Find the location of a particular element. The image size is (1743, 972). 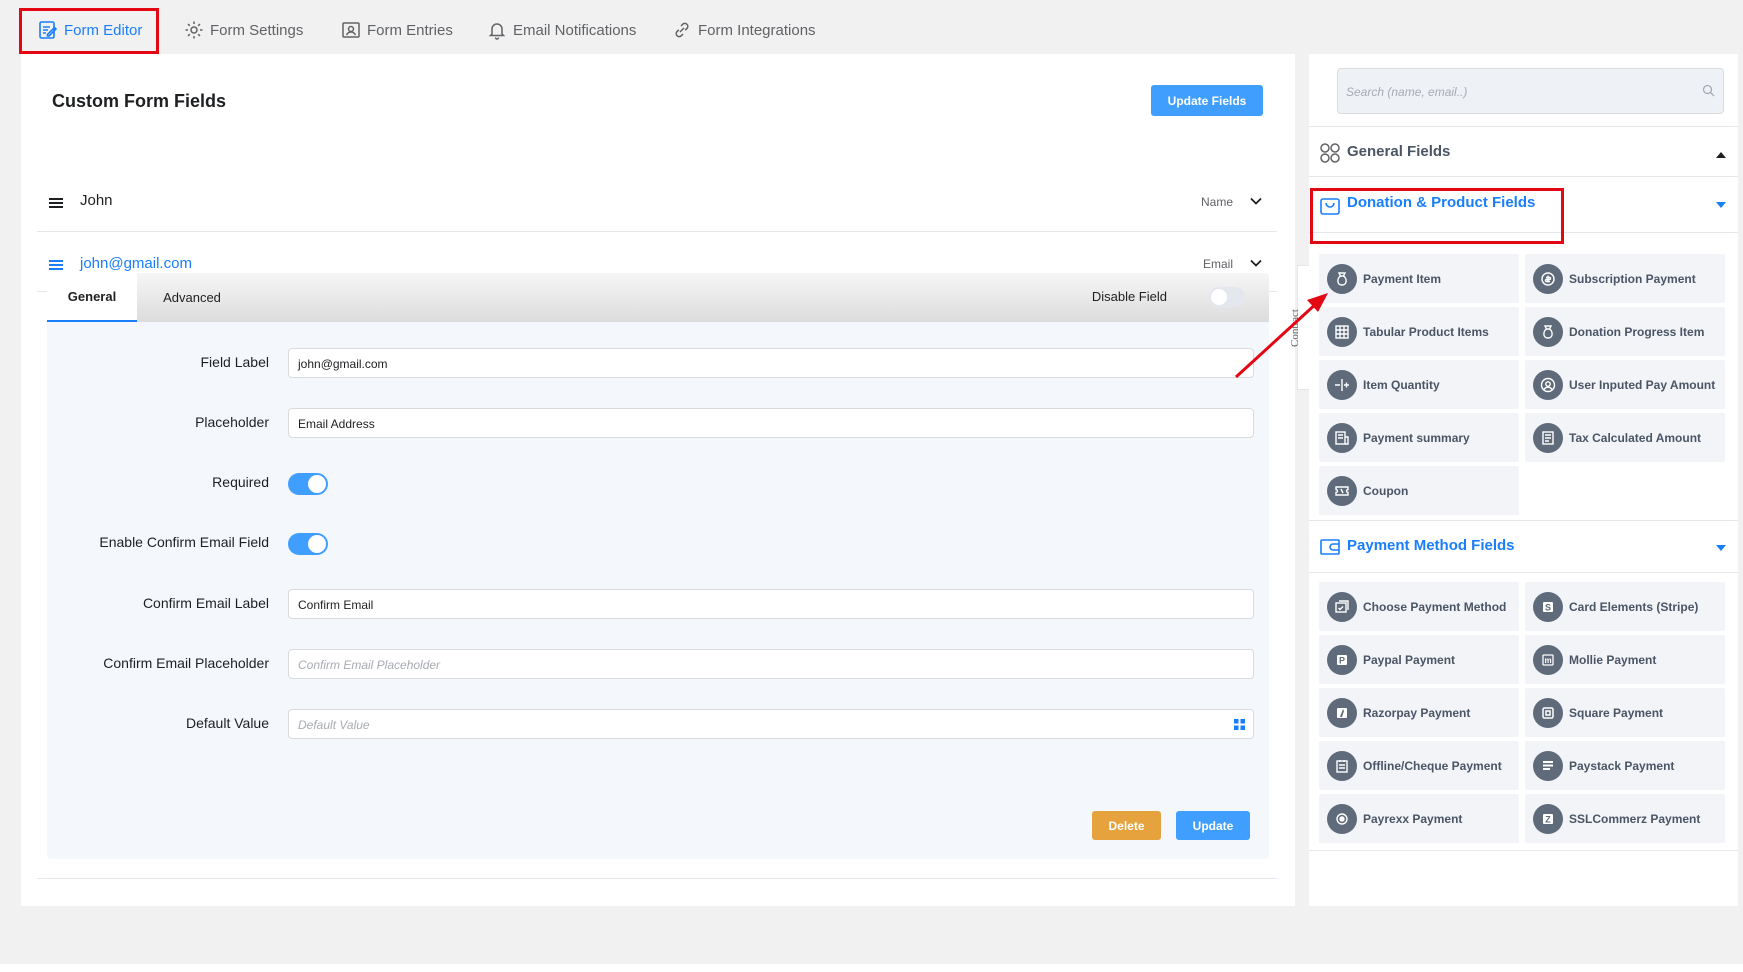

field-label: Choose Payment Method is located at coordinates (1435, 606).